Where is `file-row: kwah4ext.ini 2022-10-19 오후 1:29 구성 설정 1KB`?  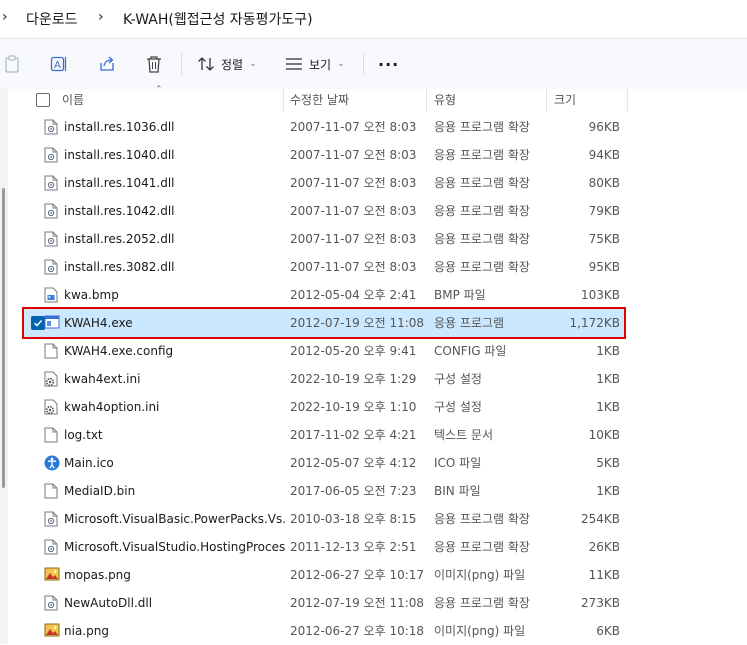
file-row: kwah4ext.ini 2022-10-19 오후 1:29 구성 설정 1KB is located at coordinates (324, 379).